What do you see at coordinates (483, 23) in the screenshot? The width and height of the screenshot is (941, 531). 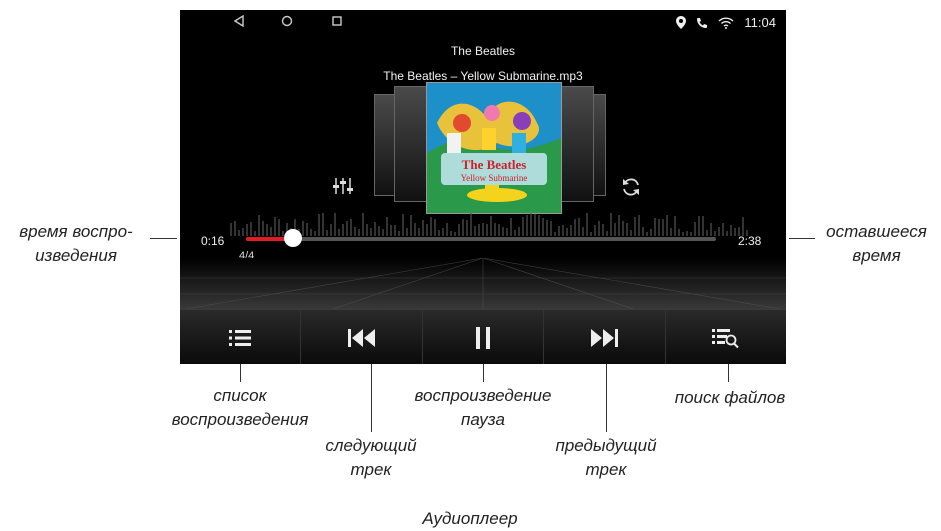 I see `status-bar: 11:04` at bounding box center [483, 23].